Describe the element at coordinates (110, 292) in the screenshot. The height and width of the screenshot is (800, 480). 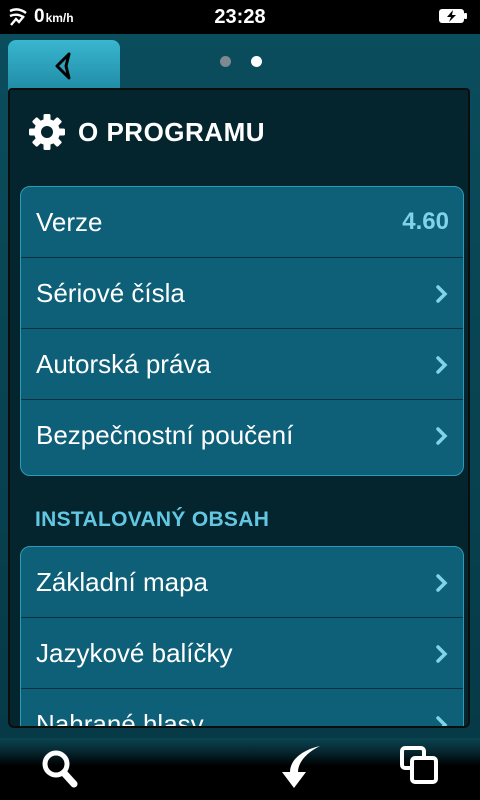
I see `row-label: Sériové čísla` at that location.